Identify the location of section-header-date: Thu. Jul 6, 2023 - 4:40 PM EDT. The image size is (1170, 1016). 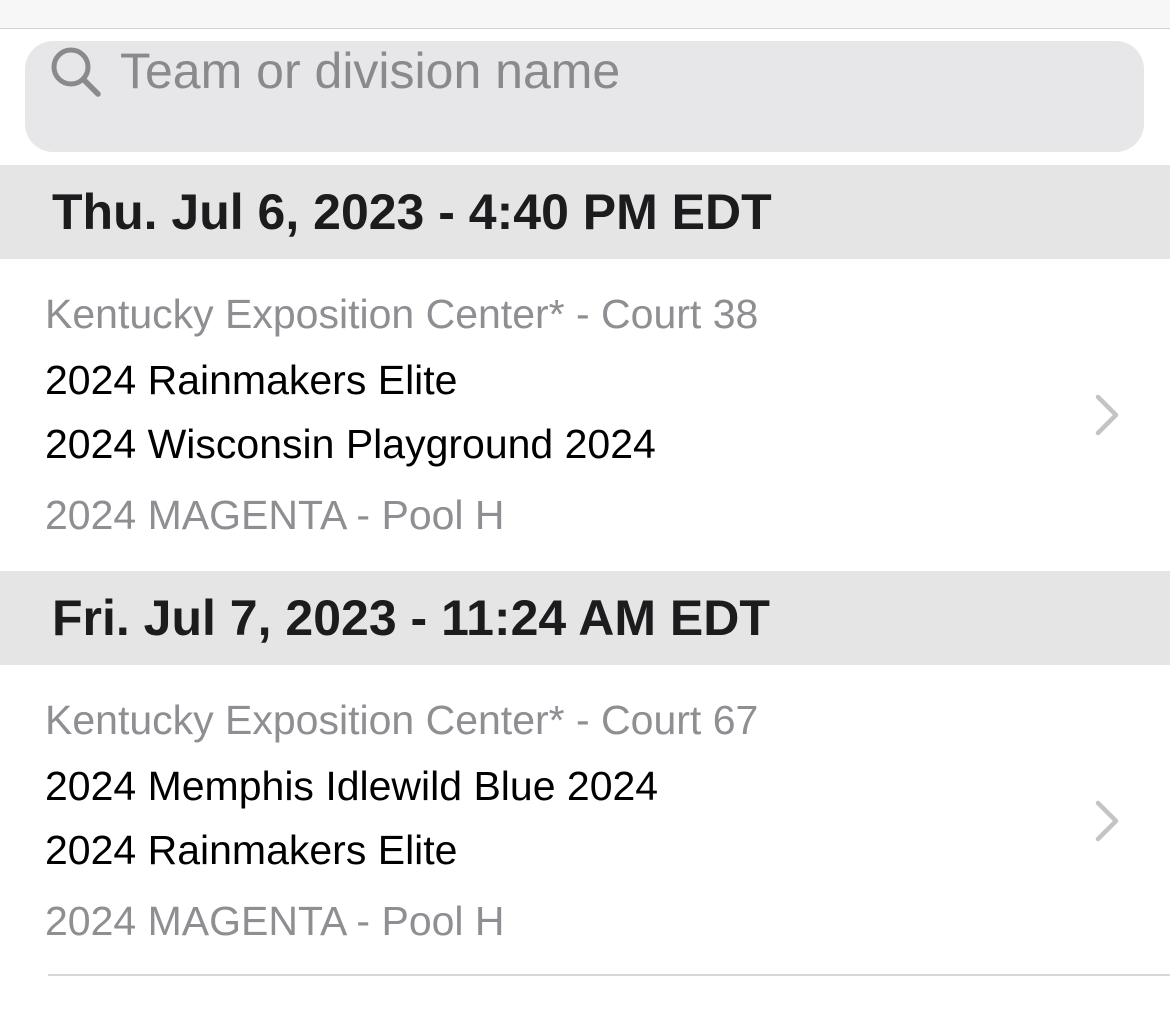
(585, 212).